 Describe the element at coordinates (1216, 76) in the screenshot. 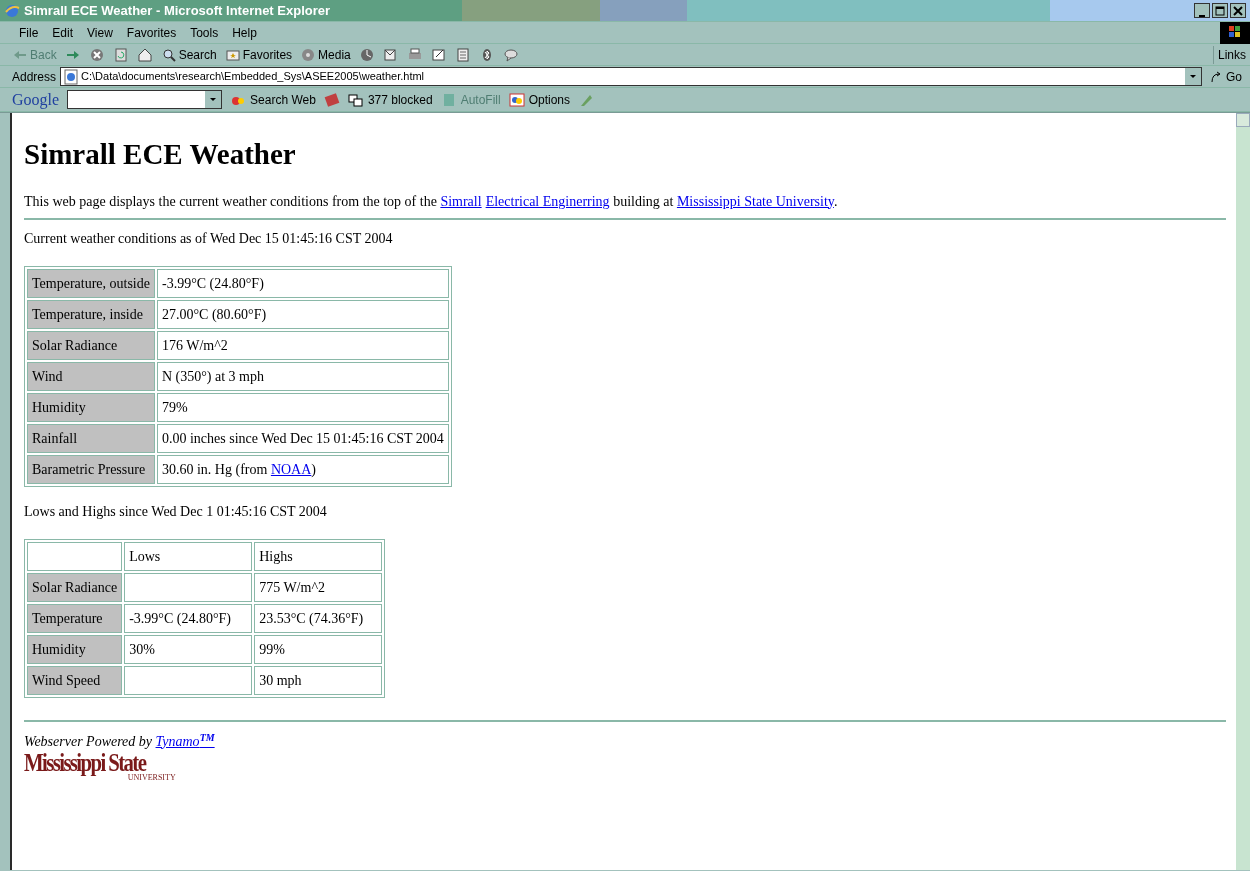

I see `curved-arrow-icon` at that location.